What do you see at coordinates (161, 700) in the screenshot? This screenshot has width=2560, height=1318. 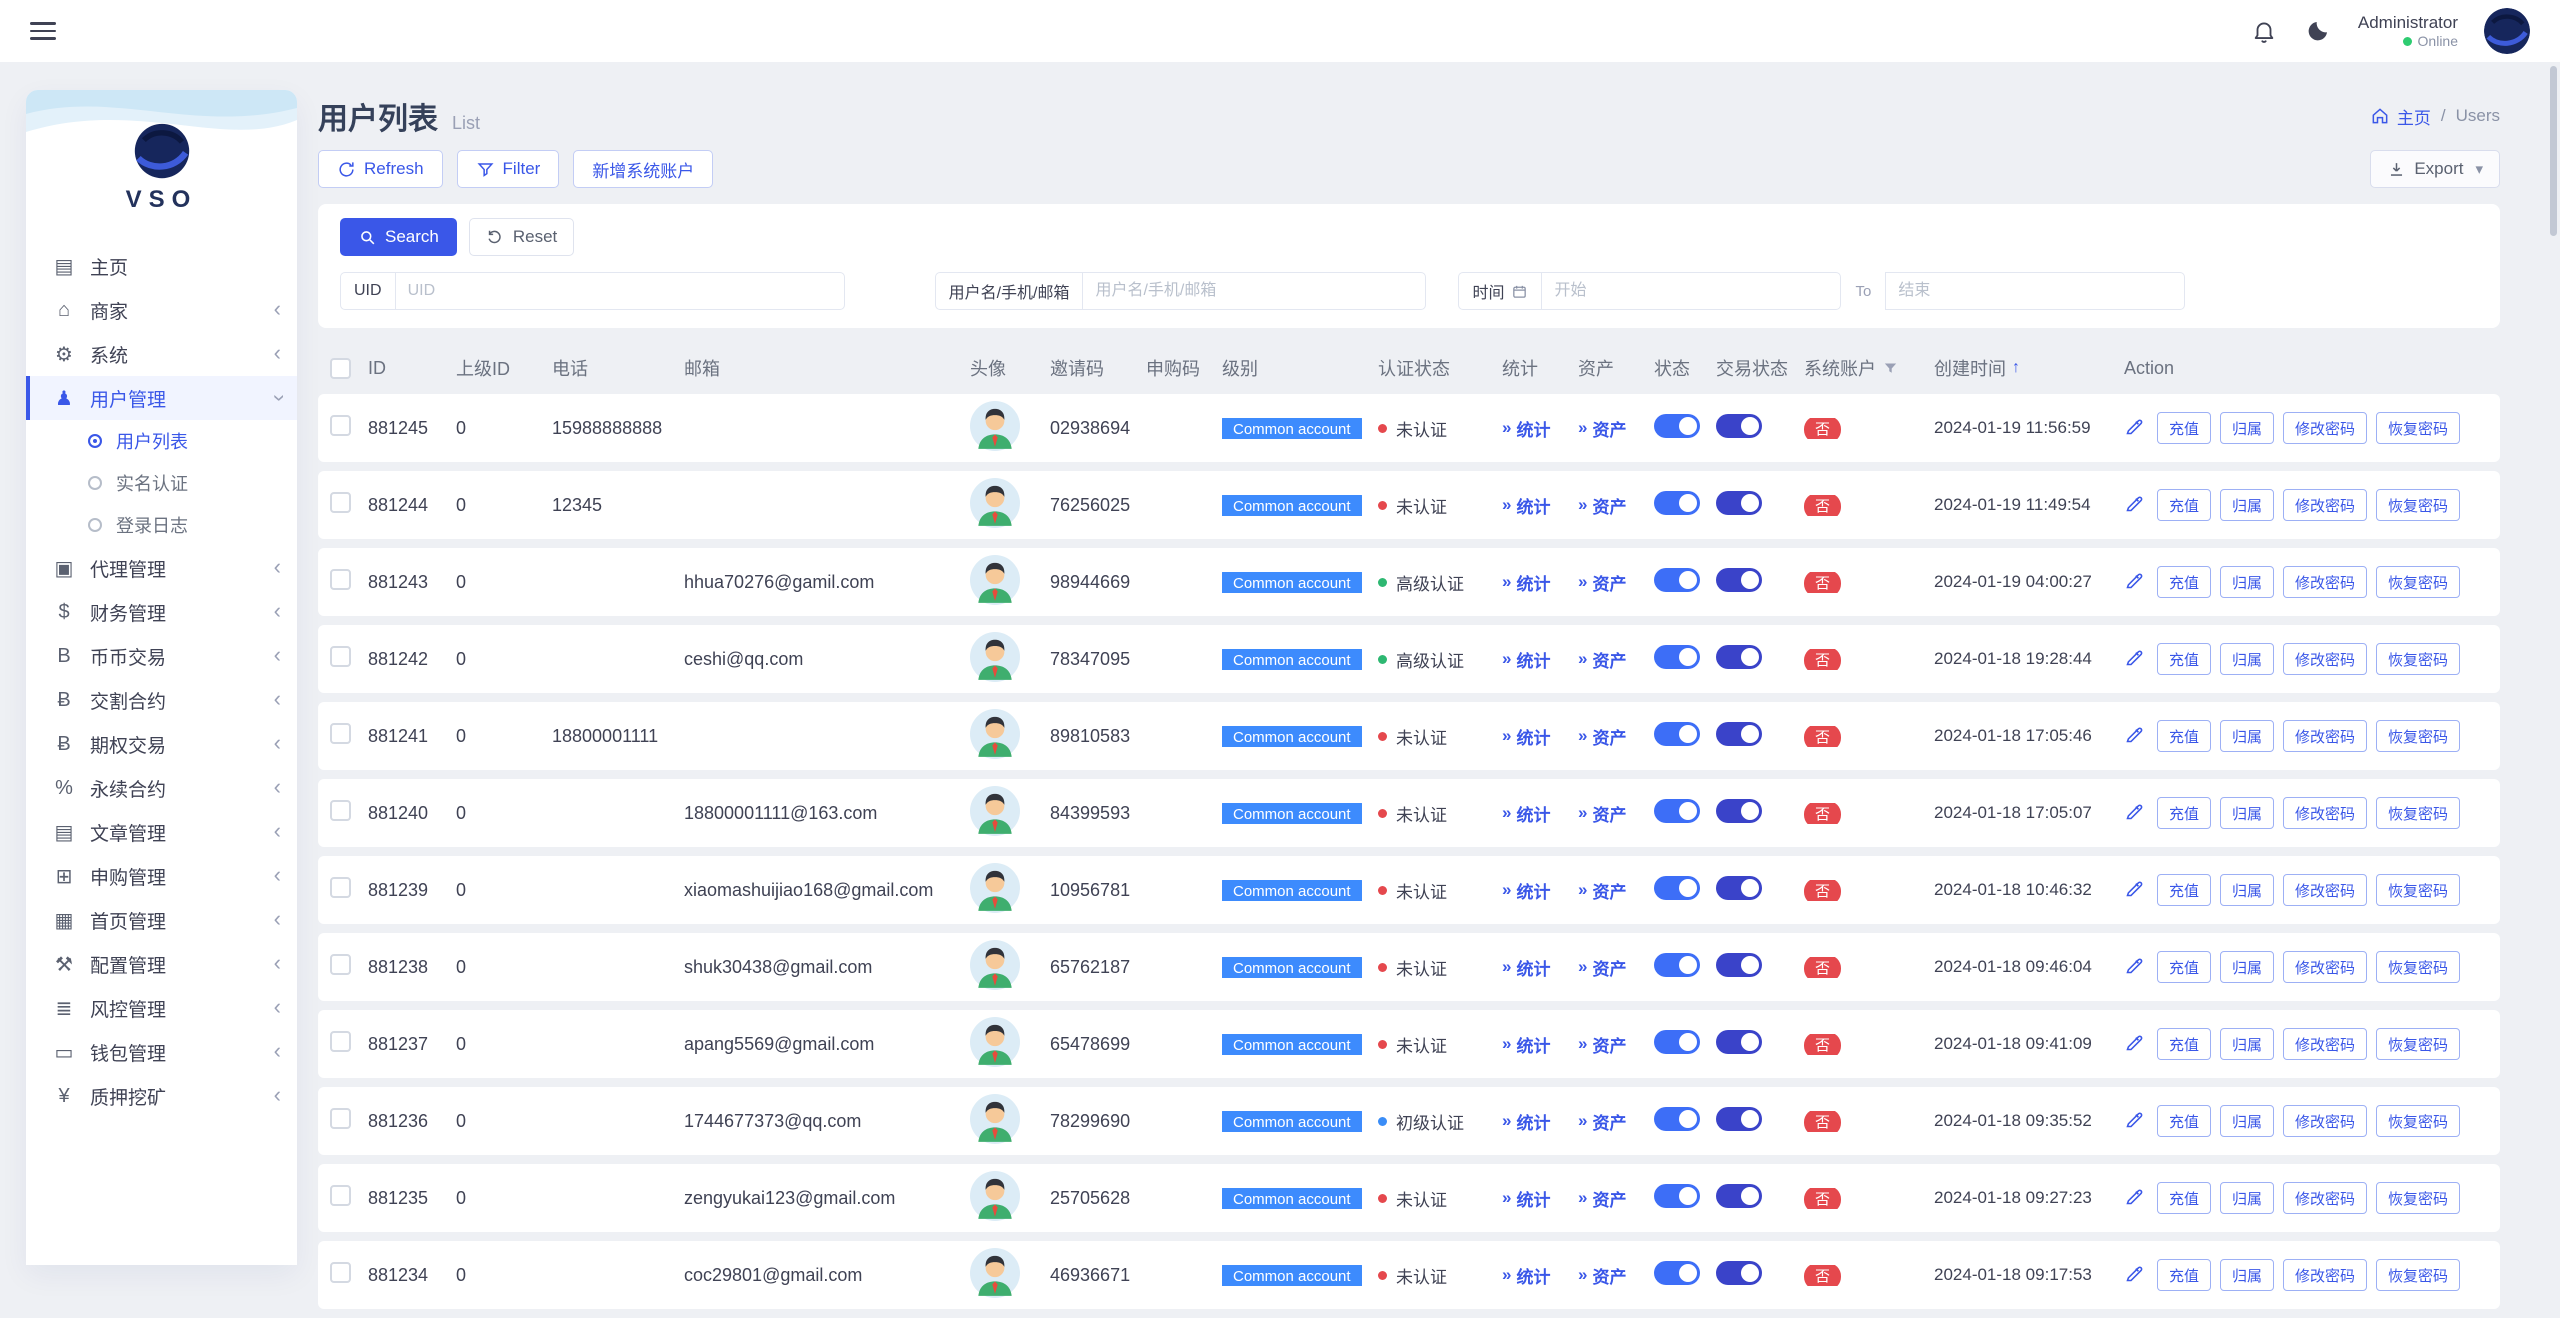 I see `sidebar-item-delivery-contract: Ƀ 交割合约 ‹` at bounding box center [161, 700].